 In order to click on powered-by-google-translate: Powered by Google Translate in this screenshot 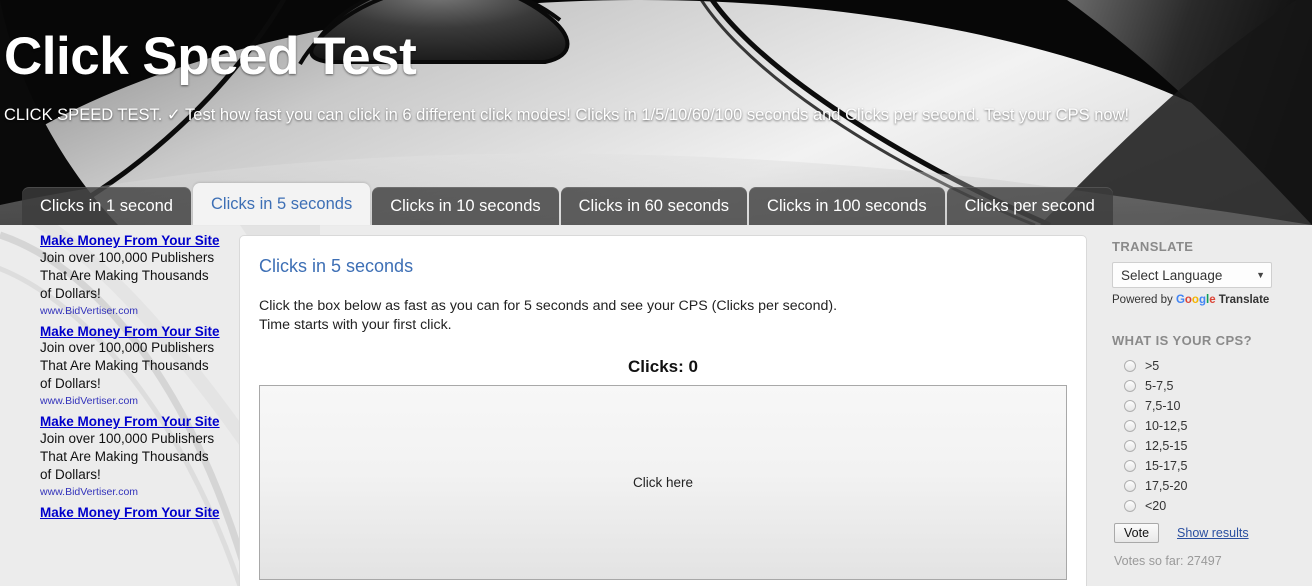, I will do `click(1207, 300)`.